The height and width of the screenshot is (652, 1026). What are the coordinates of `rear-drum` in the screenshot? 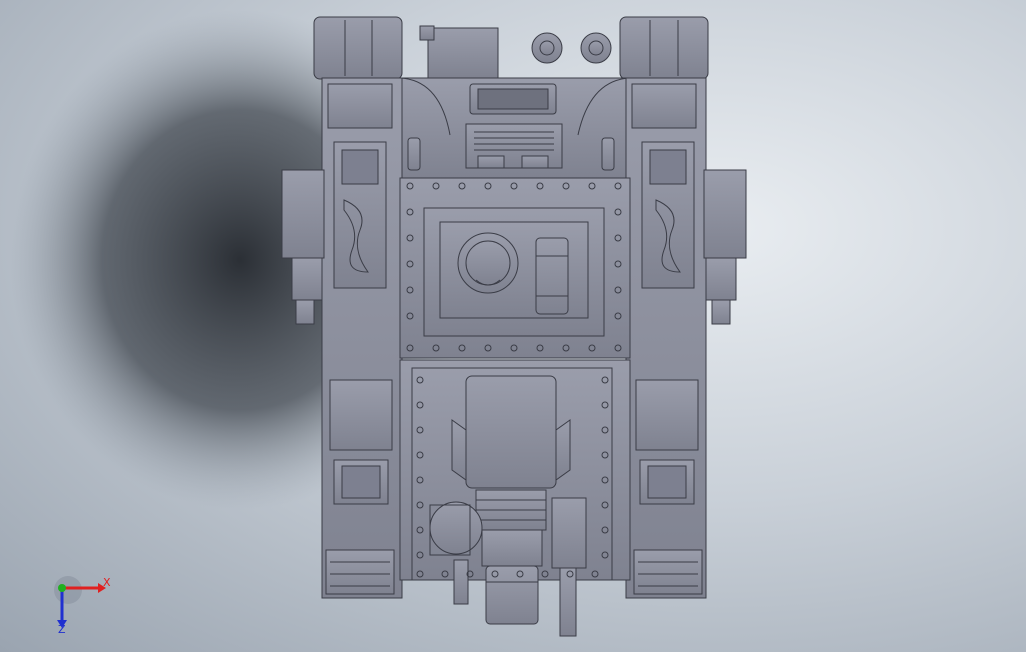 It's located at (456, 528).